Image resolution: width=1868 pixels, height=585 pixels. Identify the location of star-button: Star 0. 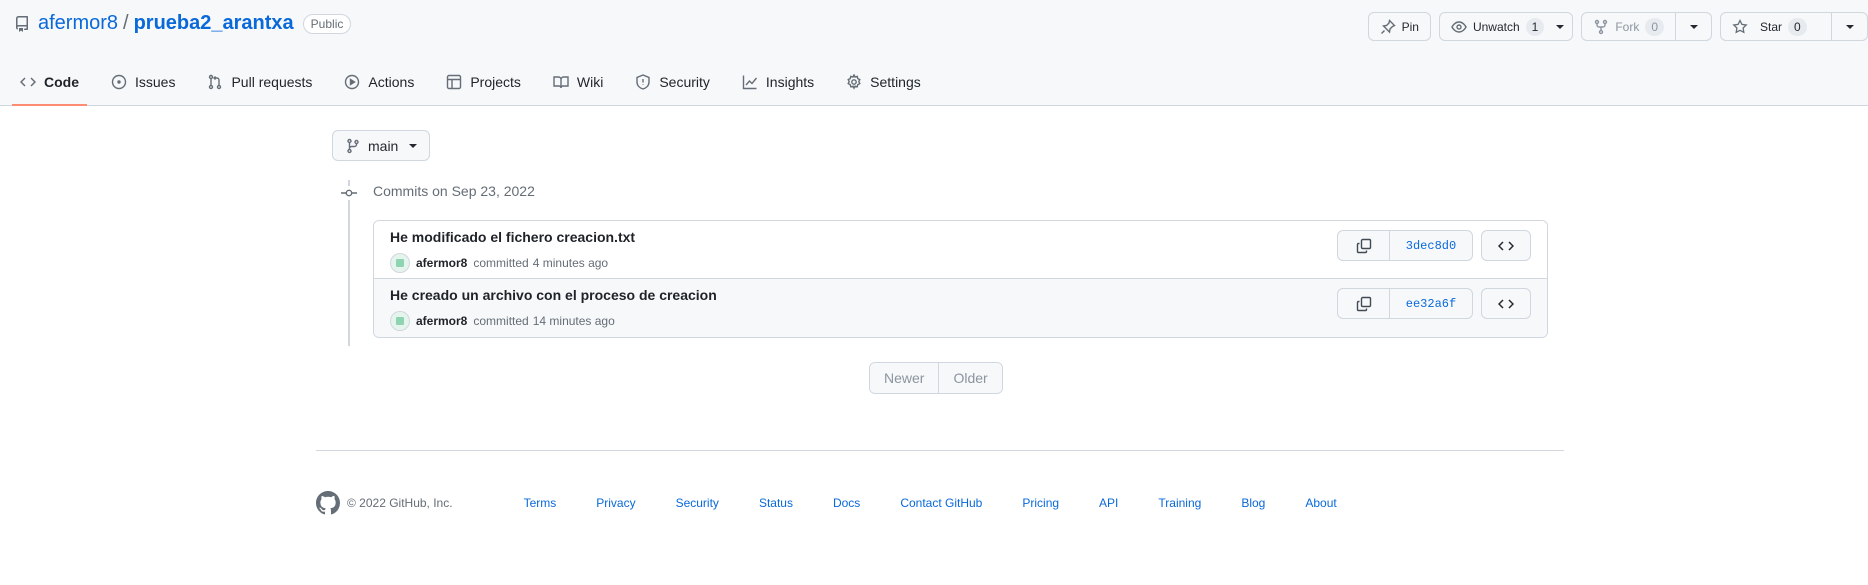
(1776, 26).